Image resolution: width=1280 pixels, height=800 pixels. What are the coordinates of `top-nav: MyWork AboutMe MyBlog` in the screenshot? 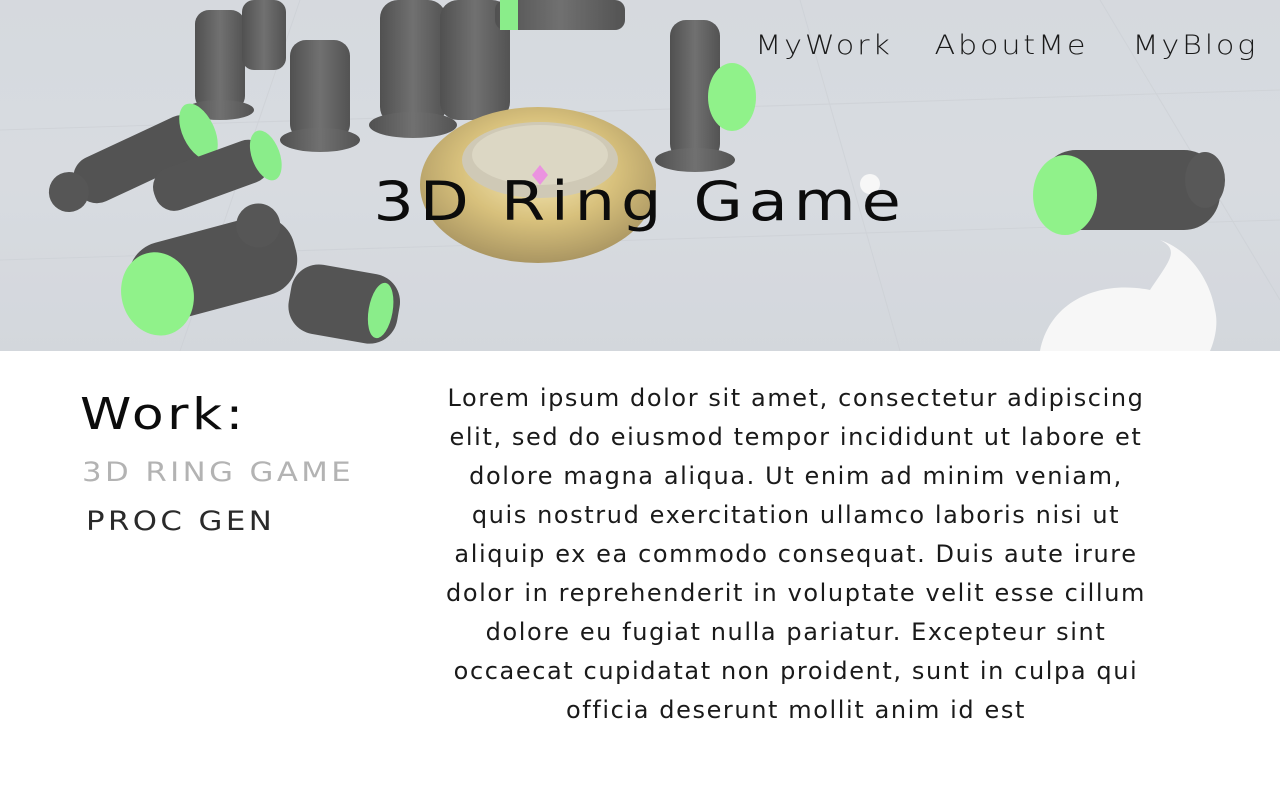 It's located at (1006, 45).